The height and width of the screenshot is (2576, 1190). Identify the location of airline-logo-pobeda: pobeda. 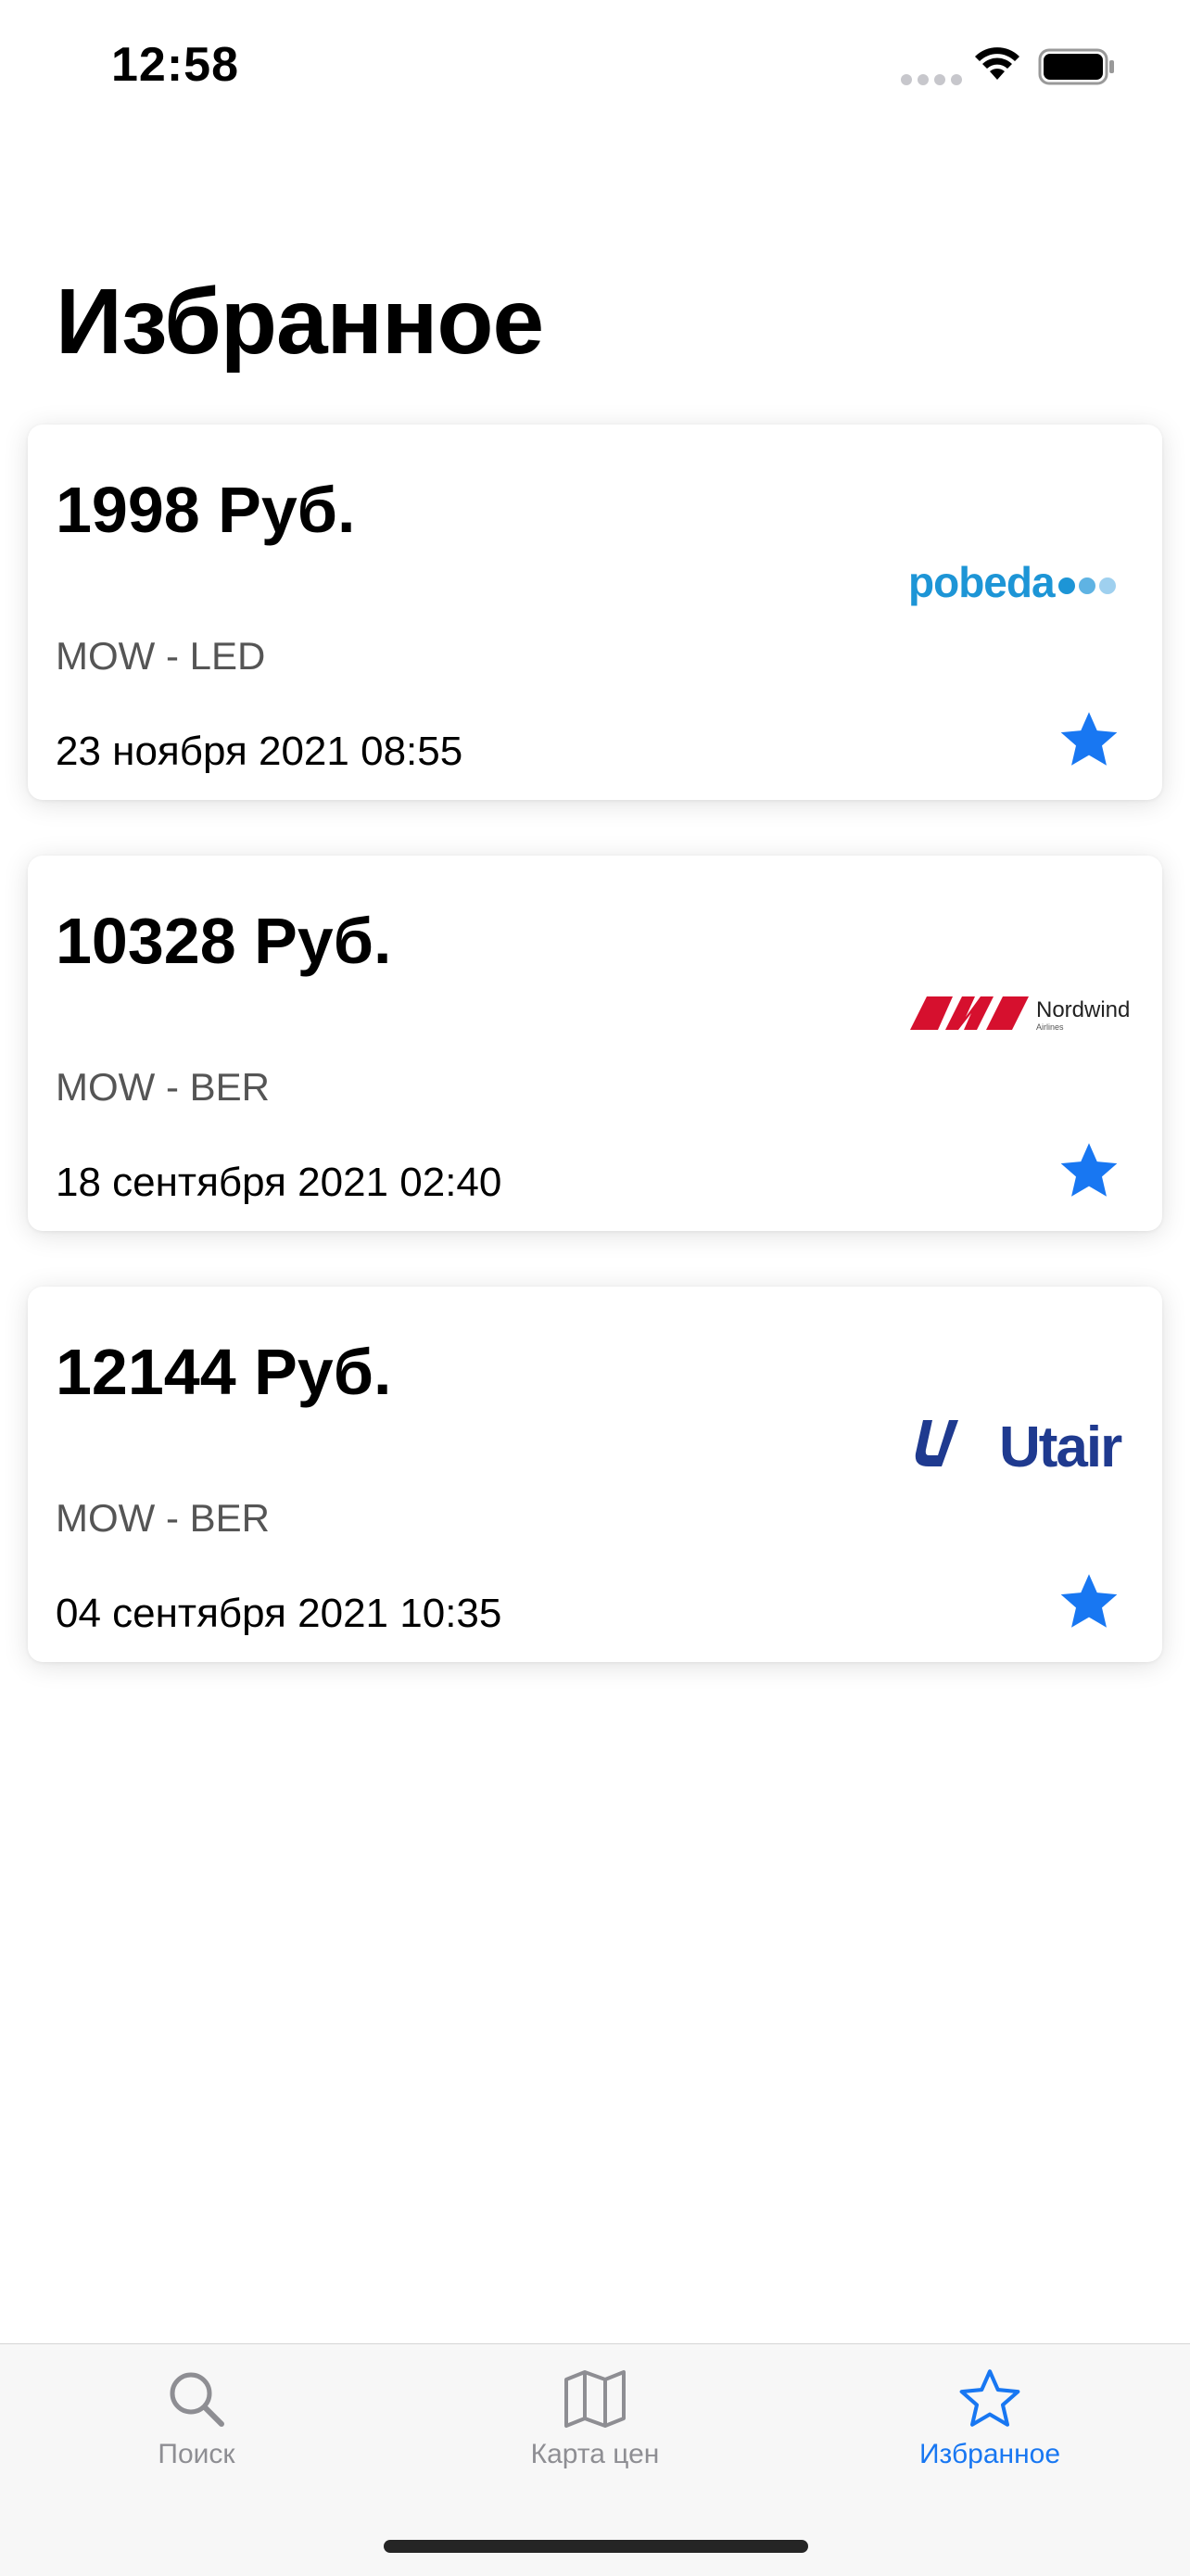
(1024, 582).